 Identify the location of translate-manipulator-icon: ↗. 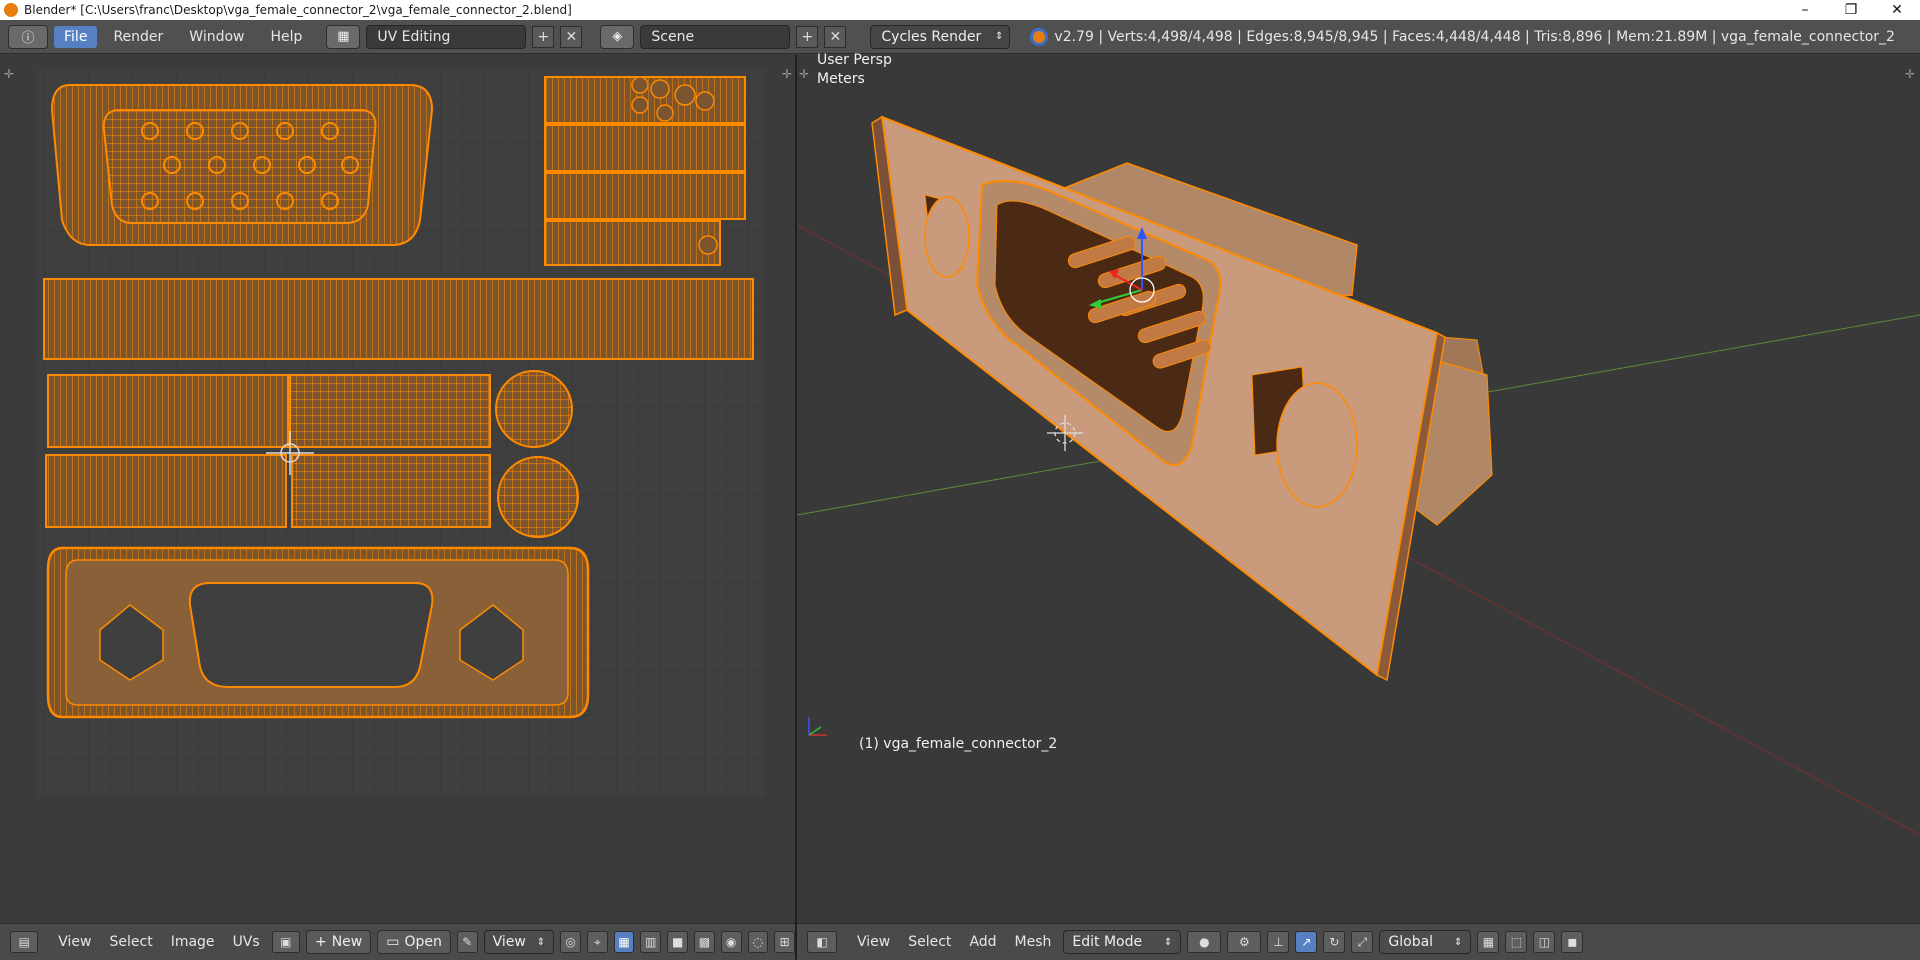
(1306, 942).